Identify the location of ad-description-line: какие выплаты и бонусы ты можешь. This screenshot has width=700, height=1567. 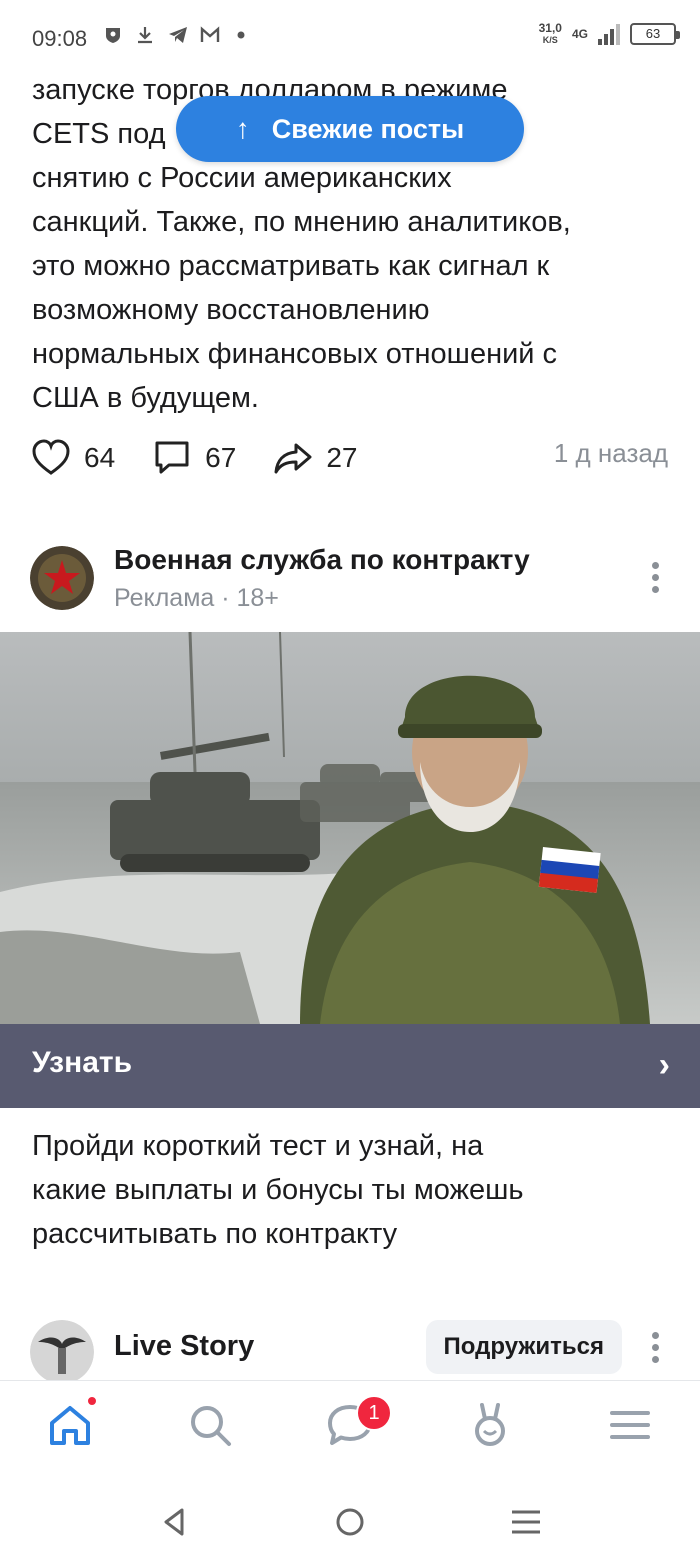
(278, 1190).